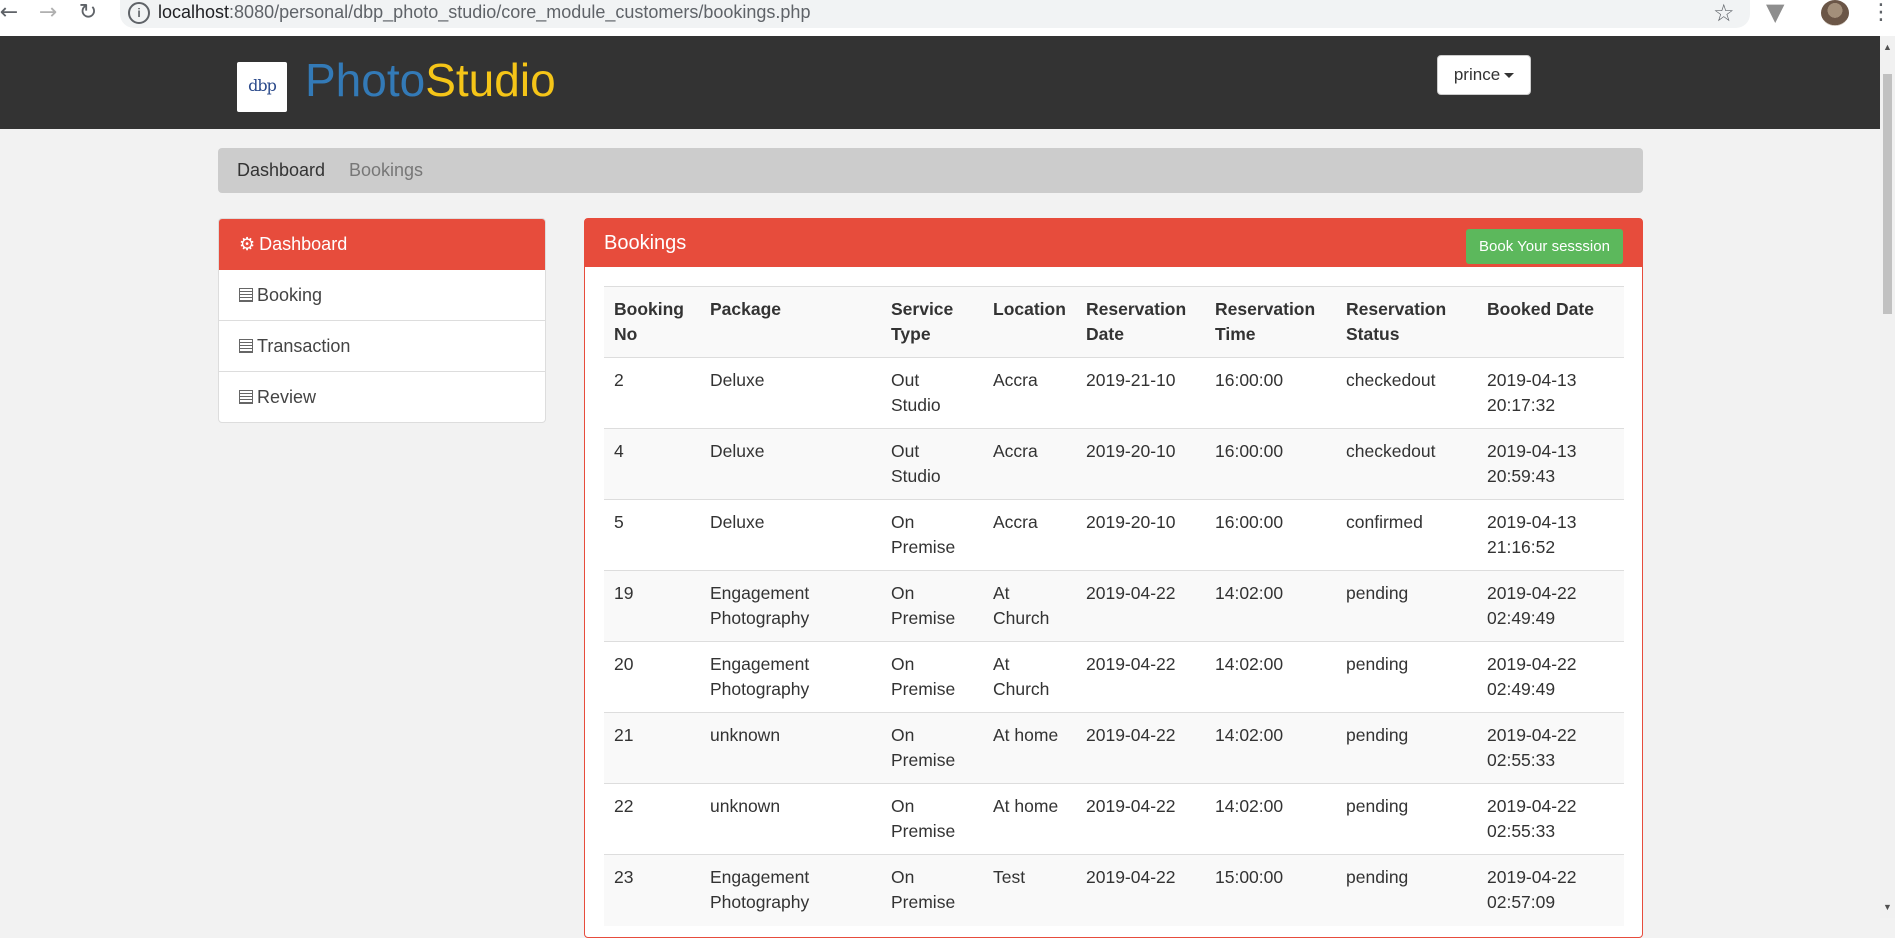  I want to click on scrollbar-thumb, so click(1887, 194).